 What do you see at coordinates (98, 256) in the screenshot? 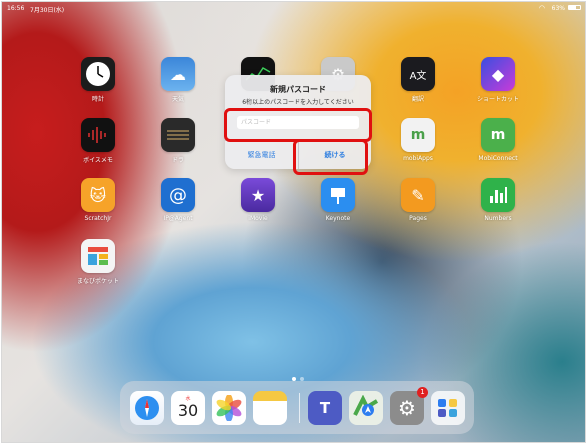
I see `manabi-pocket-icon` at bounding box center [98, 256].